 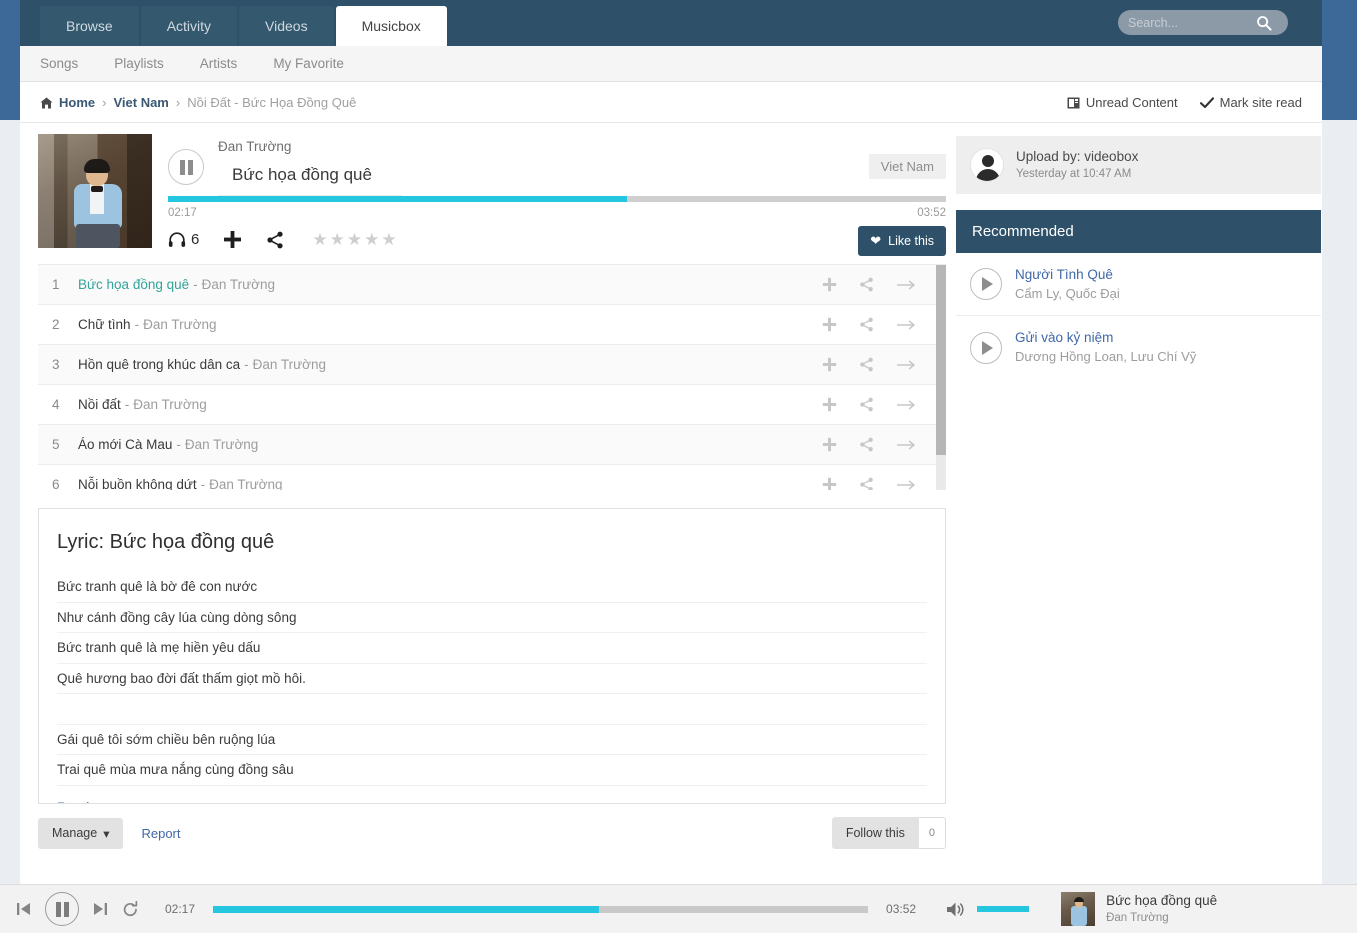 I want to click on next-track-icon, so click(x=100, y=909).